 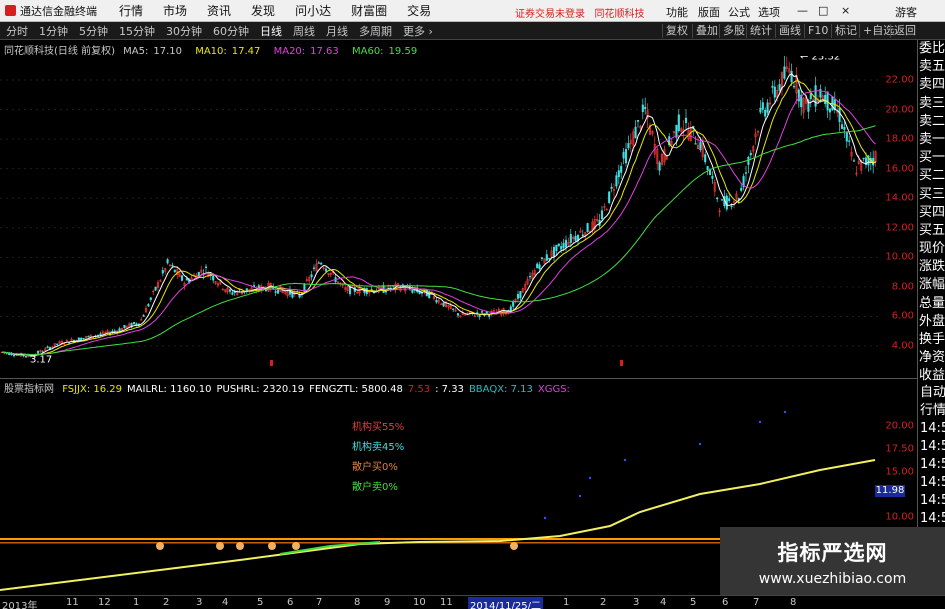 What do you see at coordinates (759, 31) in the screenshot?
I see `stats-button: 统计` at bounding box center [759, 31].